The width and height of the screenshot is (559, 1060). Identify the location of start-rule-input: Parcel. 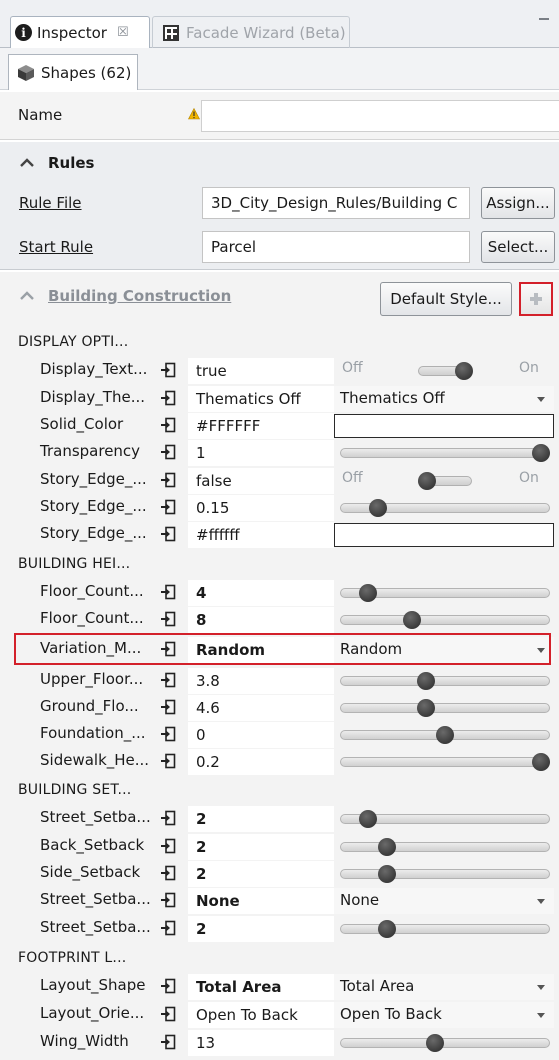
(336, 247).